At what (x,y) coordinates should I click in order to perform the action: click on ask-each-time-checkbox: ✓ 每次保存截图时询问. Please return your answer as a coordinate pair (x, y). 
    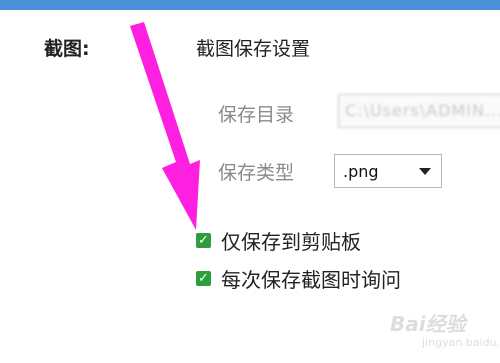
    Looking at the image, I should click on (298, 278).